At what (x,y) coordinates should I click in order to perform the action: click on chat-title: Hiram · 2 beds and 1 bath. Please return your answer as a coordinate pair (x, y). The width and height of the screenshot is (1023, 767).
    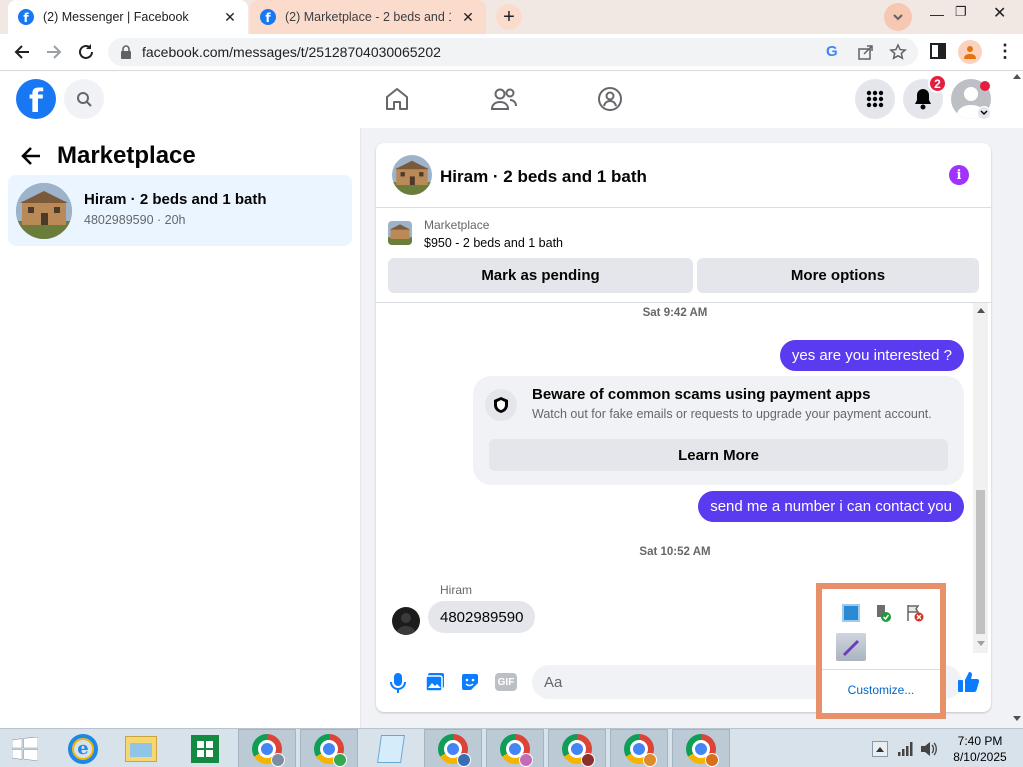
    Looking at the image, I should click on (543, 177).